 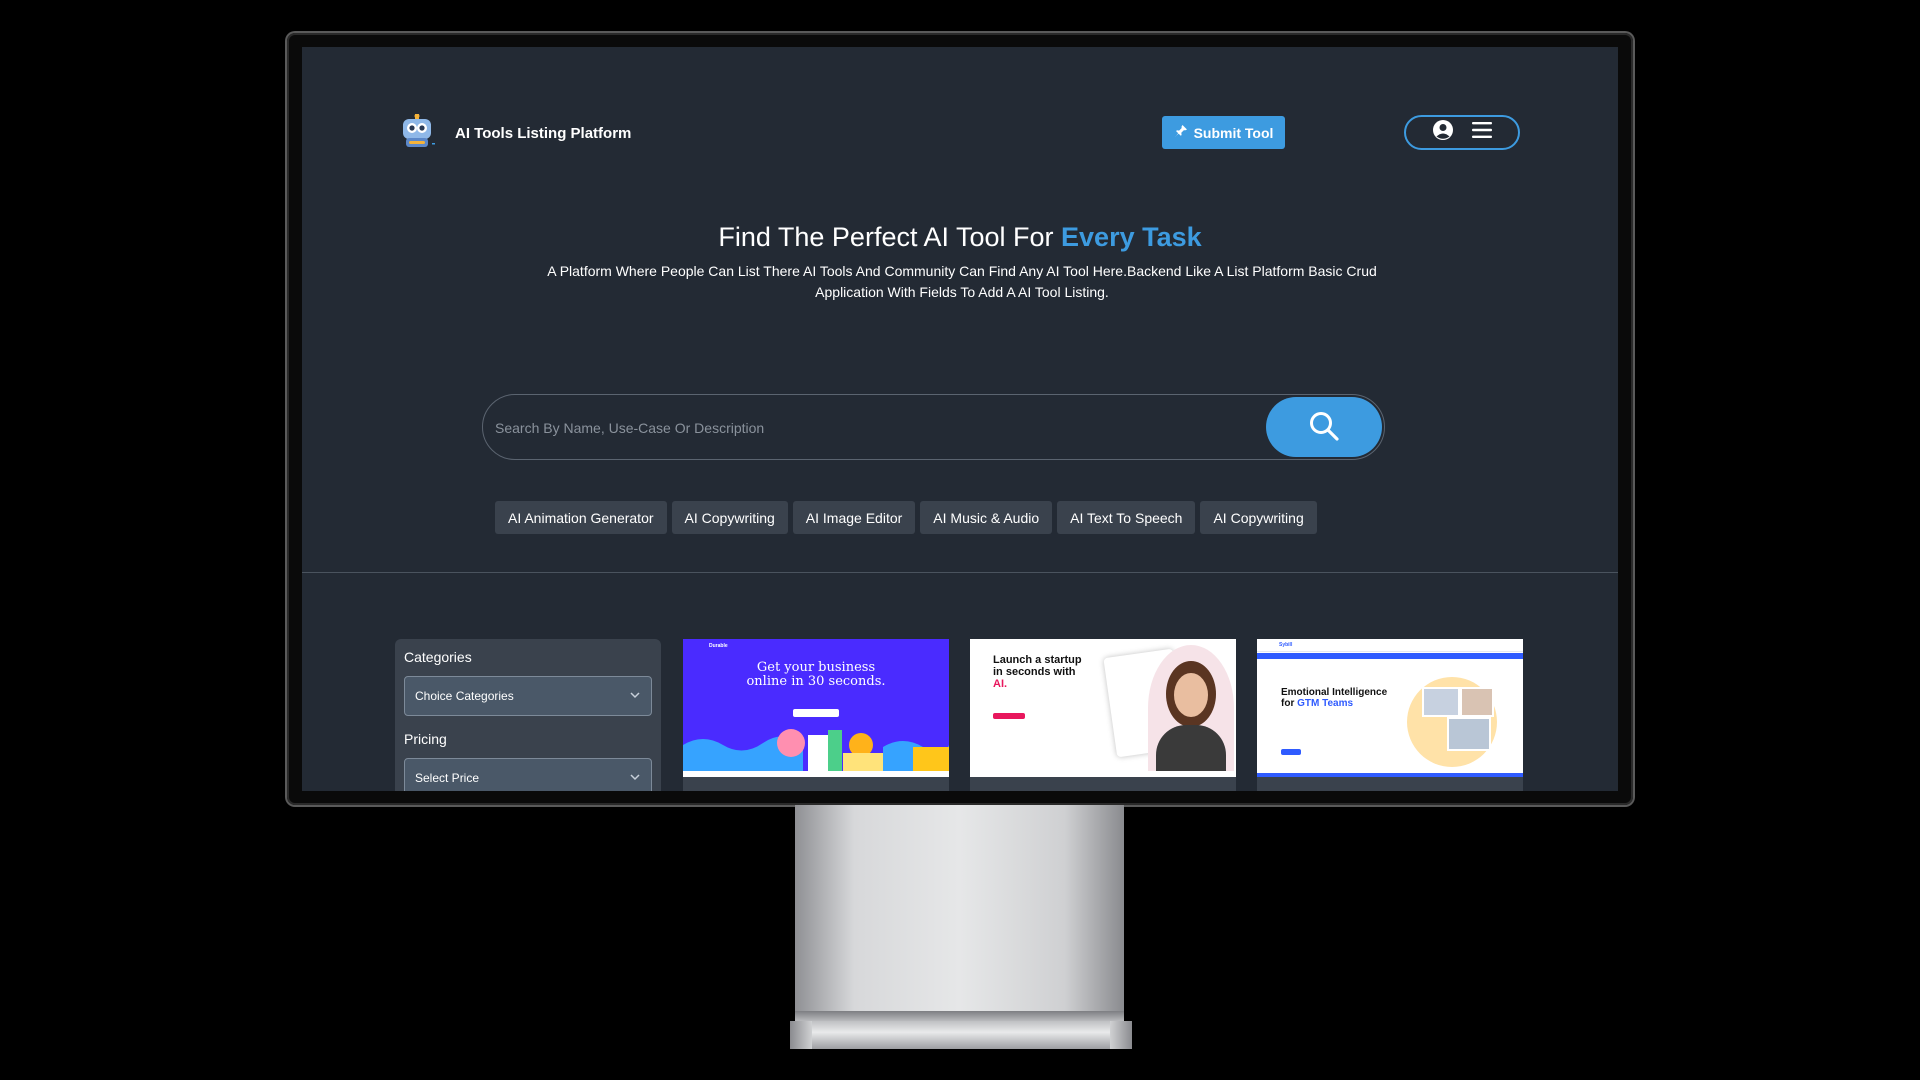 I want to click on robot-logo-icon, so click(x=418, y=130).